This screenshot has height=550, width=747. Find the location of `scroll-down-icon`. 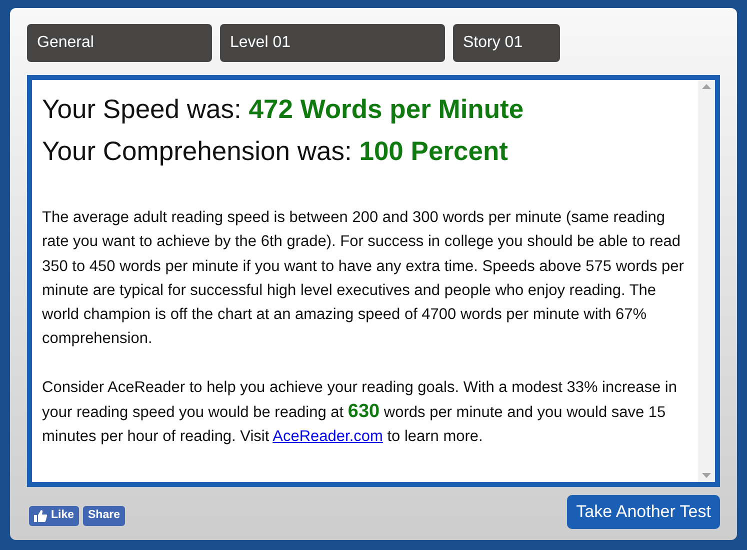

scroll-down-icon is located at coordinates (706, 475).